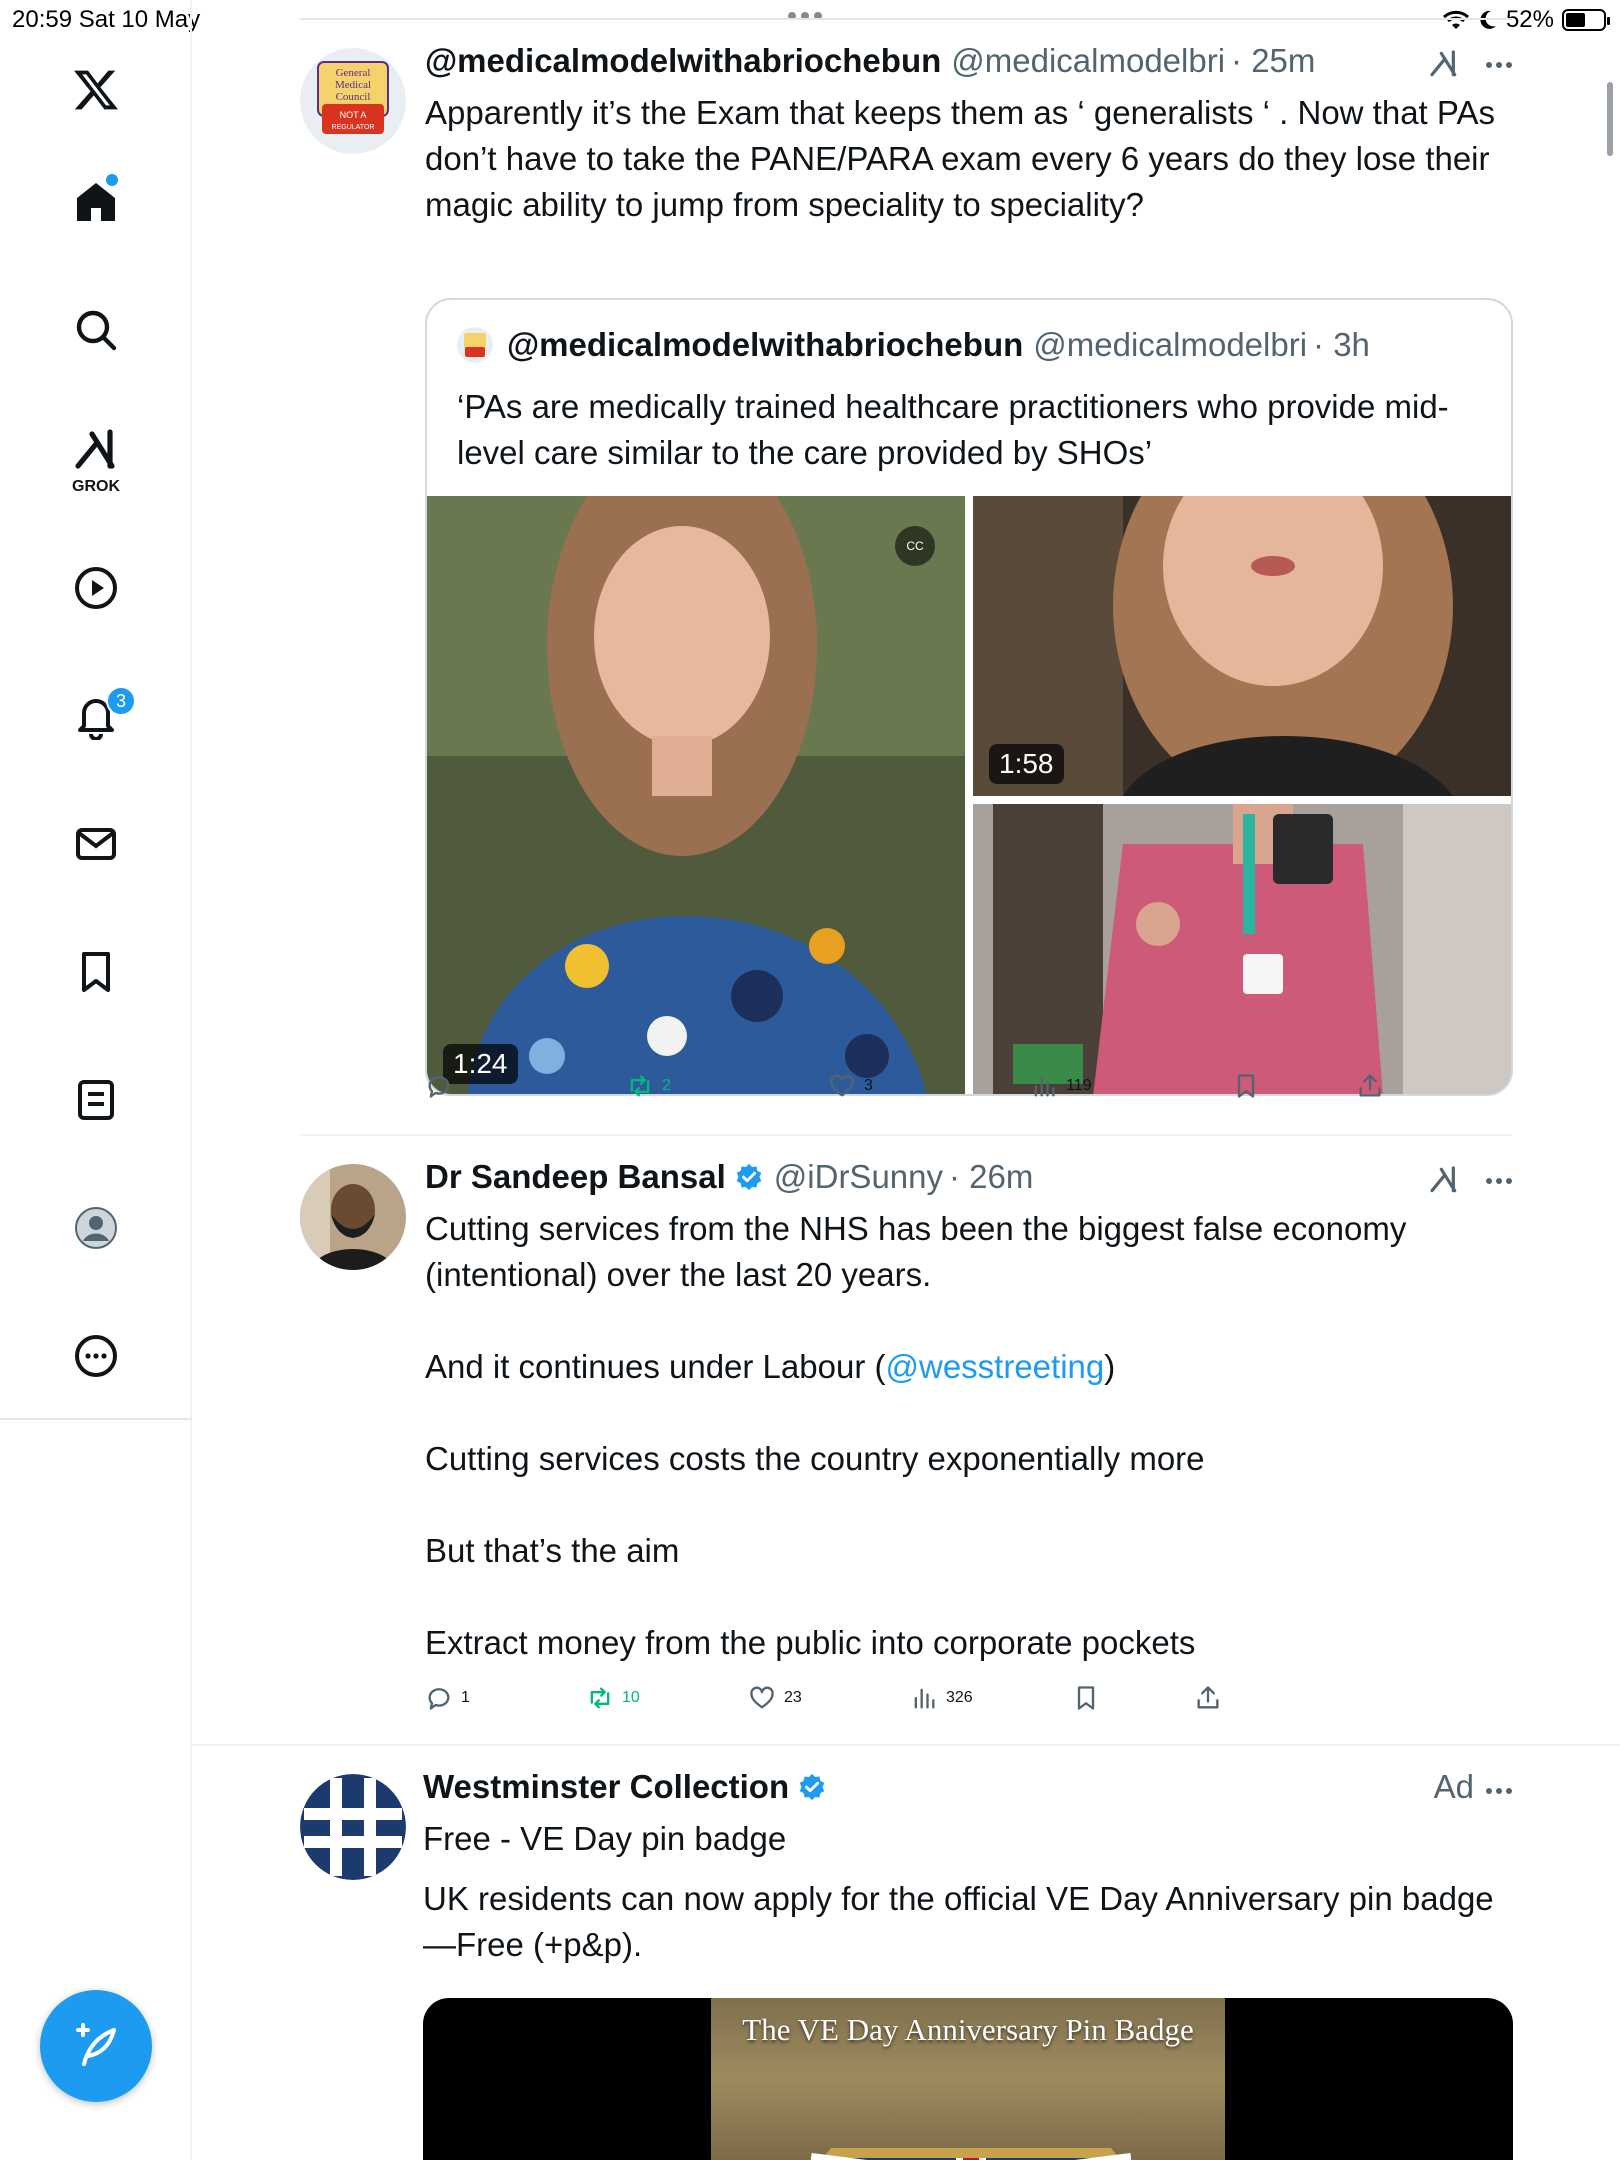 The height and width of the screenshot is (2160, 1620). What do you see at coordinates (793, 1697) in the screenshot?
I see `like-count: 23` at bounding box center [793, 1697].